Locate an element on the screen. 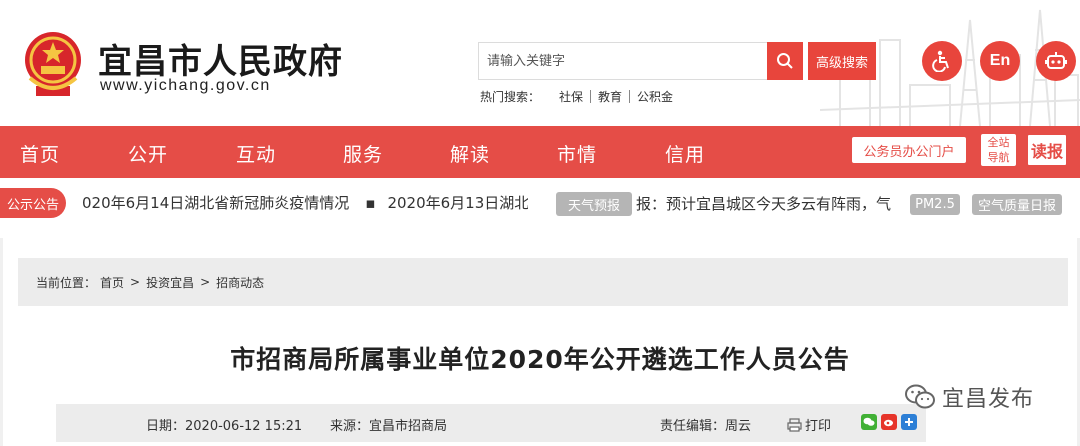  nav-item-service: 服务 is located at coordinates (363, 153).